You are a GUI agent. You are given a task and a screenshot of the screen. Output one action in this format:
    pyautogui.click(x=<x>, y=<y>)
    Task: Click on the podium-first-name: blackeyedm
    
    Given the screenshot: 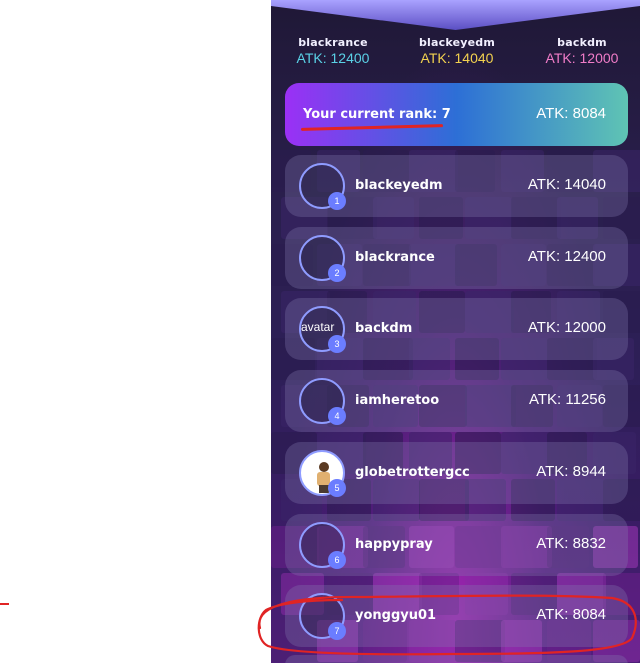 What is the action you would take?
    pyautogui.click(x=457, y=42)
    